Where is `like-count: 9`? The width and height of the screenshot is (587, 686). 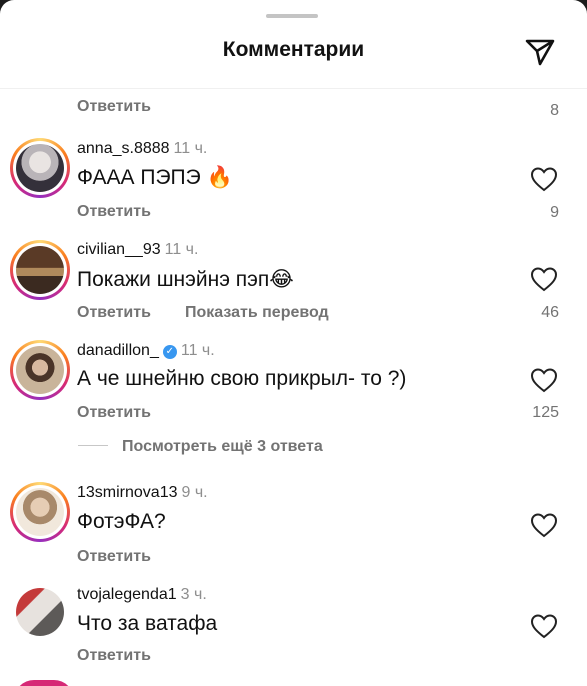 like-count: 9 is located at coordinates (554, 212).